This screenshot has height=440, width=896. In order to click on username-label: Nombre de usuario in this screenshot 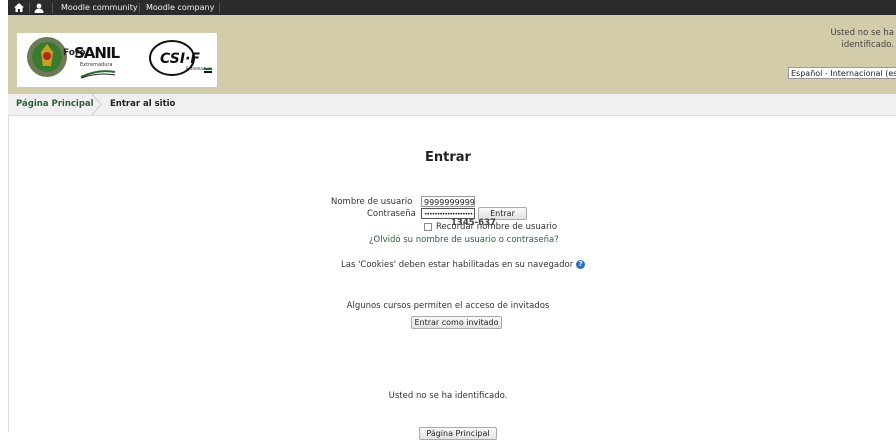, I will do `click(372, 202)`.